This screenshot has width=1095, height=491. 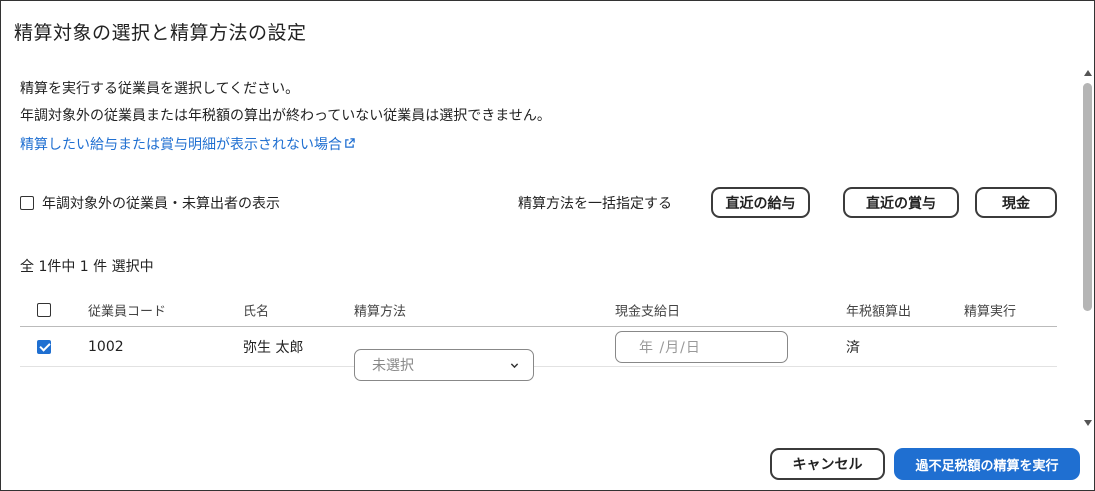 I want to click on col-settlement-exec: 精算実行, so click(x=990, y=312).